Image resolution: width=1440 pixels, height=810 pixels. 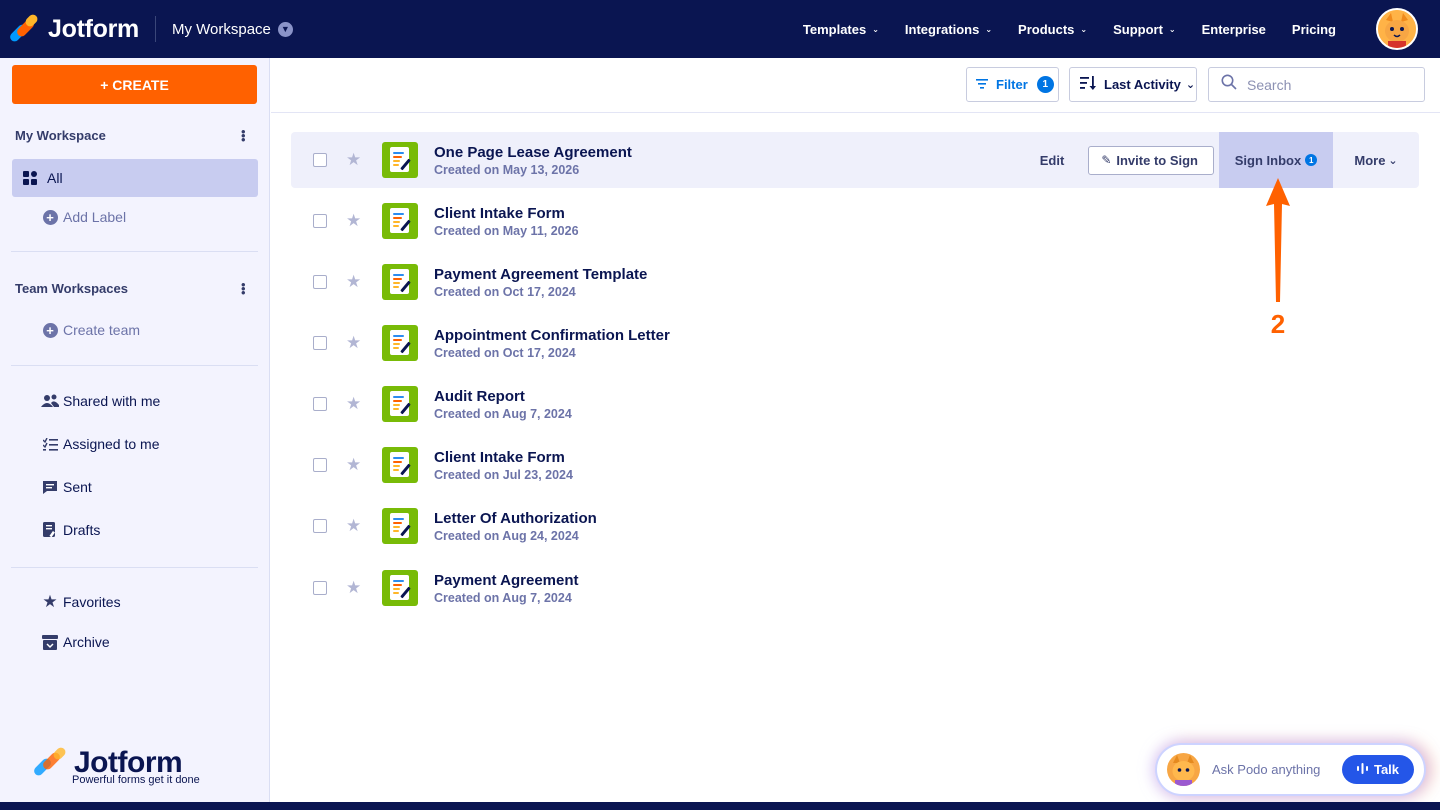 I want to click on form-title: Audit Report, so click(x=479, y=396).